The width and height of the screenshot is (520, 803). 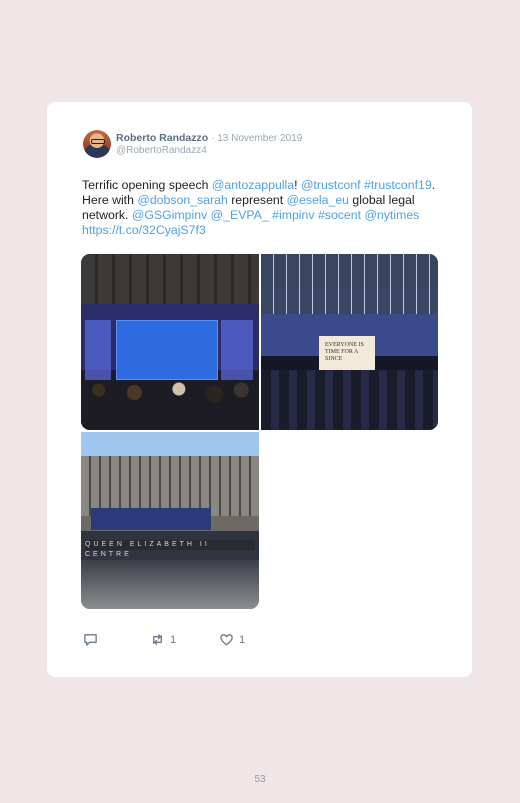 I want to click on author-line: Roberto Randazzo · 13 November 2019, so click(x=209, y=138).